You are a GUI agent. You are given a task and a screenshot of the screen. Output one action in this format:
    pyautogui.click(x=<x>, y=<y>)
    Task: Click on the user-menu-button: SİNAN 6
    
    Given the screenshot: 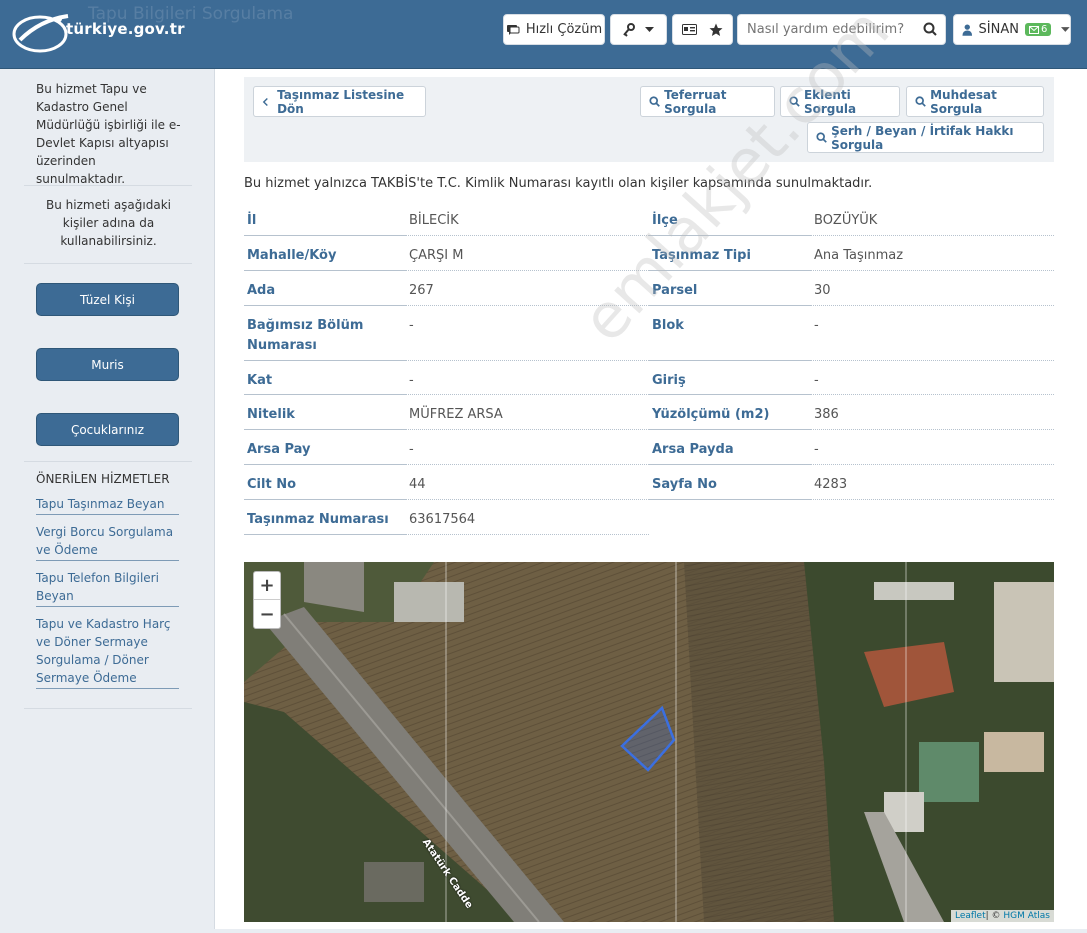 What is the action you would take?
    pyautogui.click(x=1012, y=29)
    